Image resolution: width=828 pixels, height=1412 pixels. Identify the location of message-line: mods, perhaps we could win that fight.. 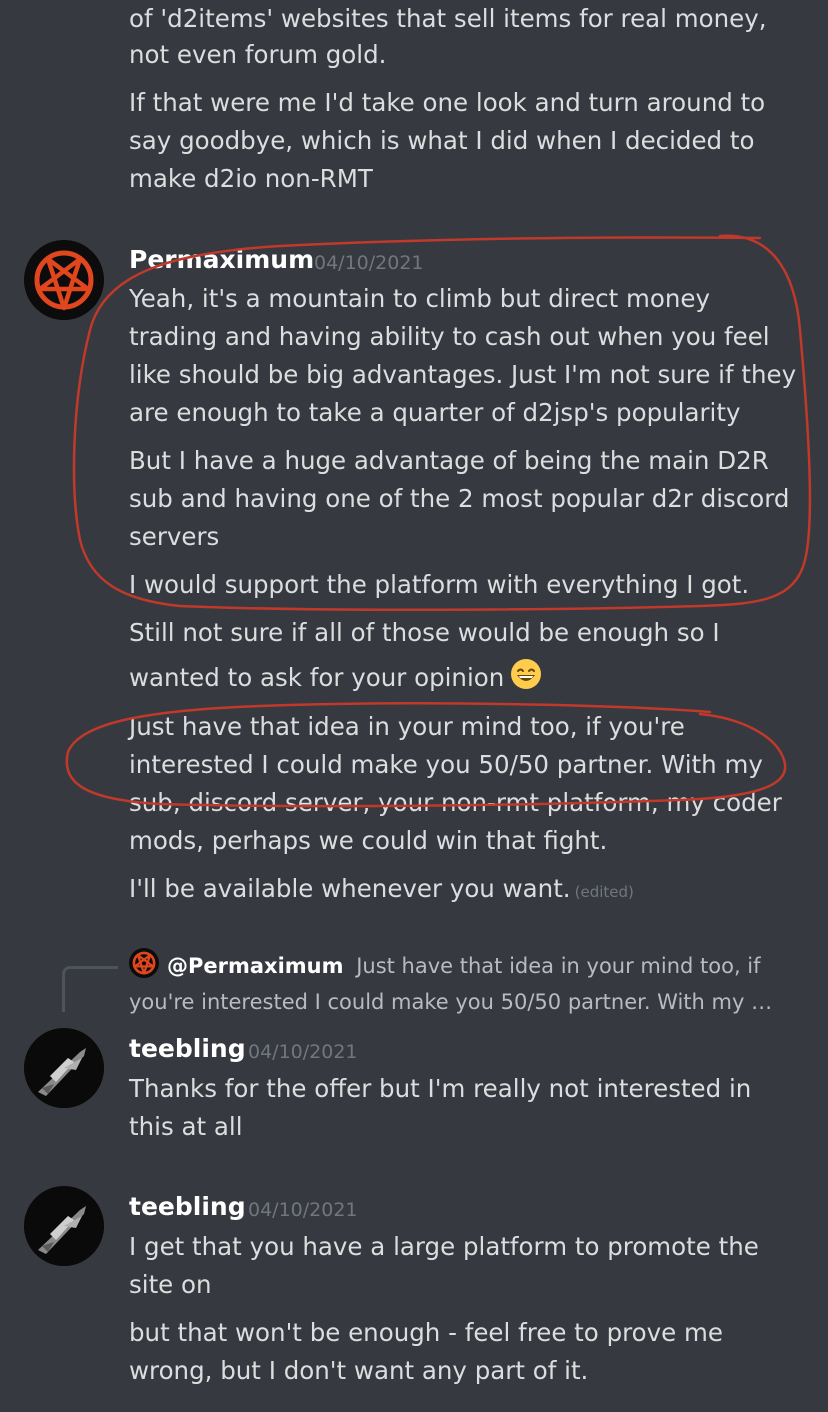
(368, 840).